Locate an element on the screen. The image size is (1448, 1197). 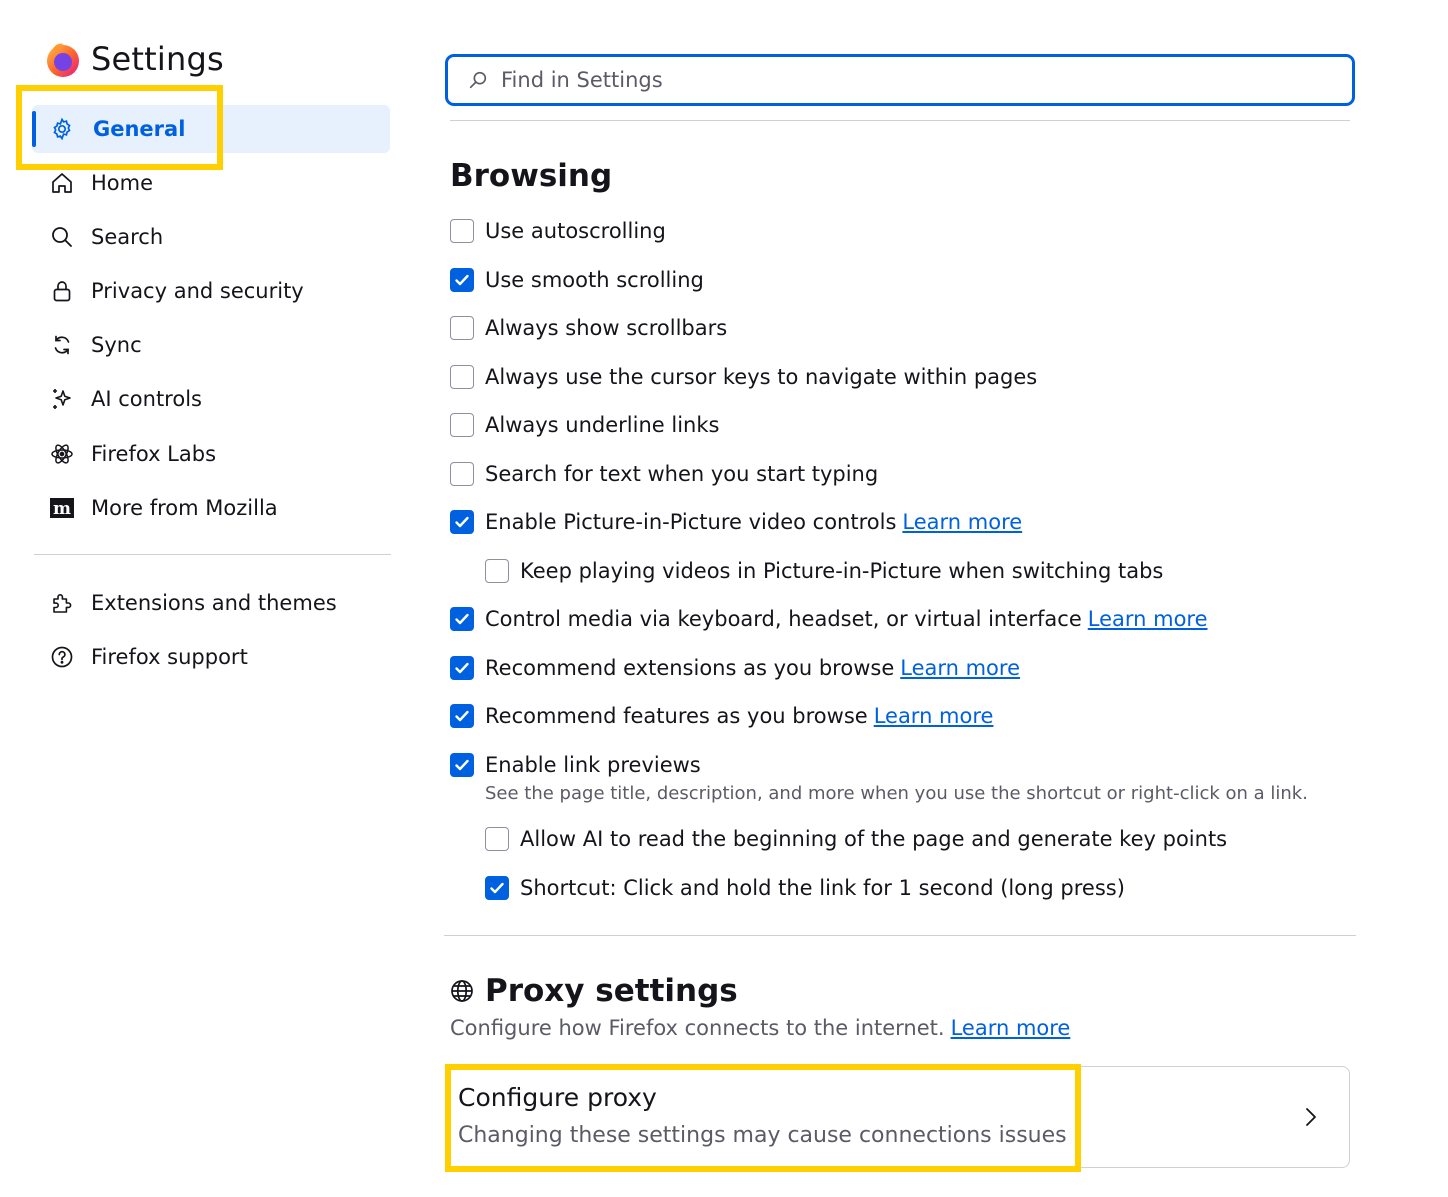
sidebar-item-firefox-labs: Firefox Labs is located at coordinates (211, 454).